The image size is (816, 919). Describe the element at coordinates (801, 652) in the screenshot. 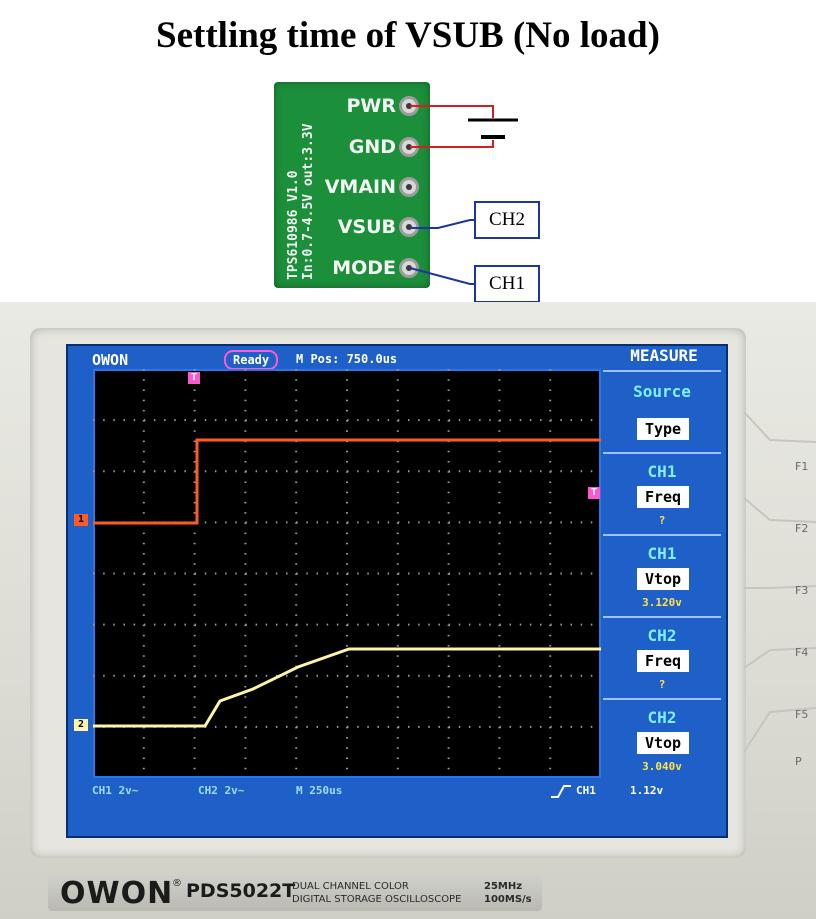

I see `f4-key-label: F4` at that location.